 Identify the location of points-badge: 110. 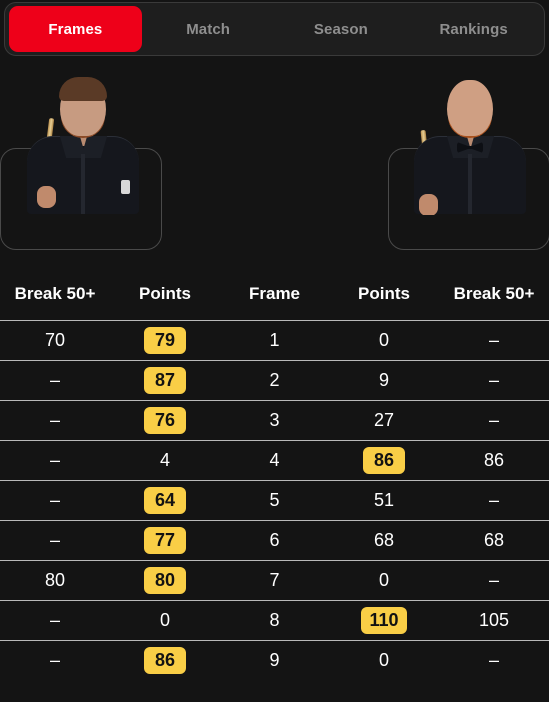
(384, 620).